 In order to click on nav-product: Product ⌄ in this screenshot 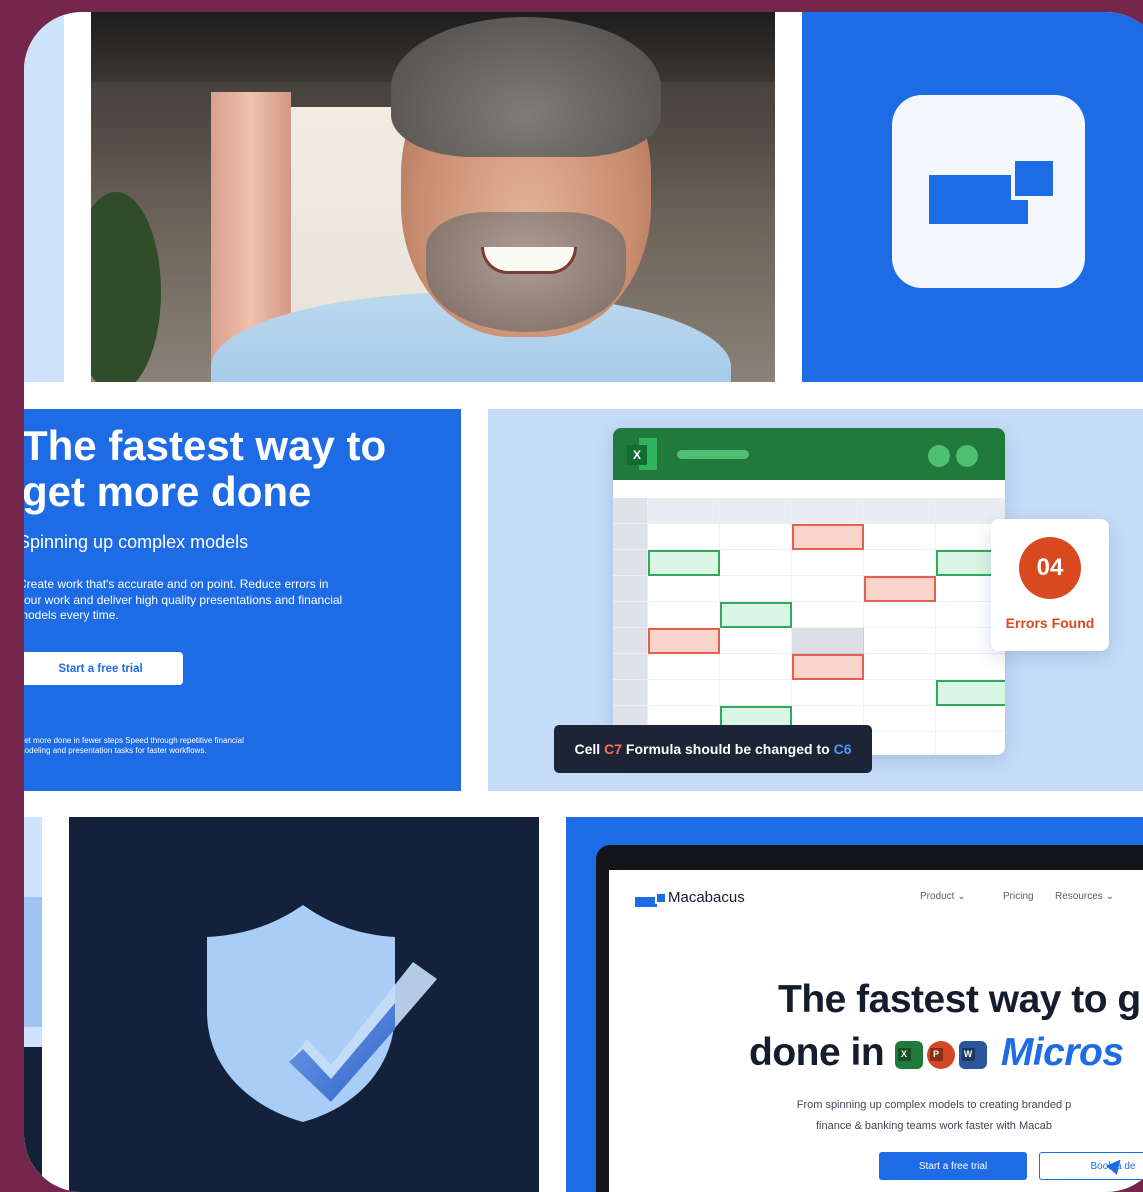, I will do `click(943, 896)`.